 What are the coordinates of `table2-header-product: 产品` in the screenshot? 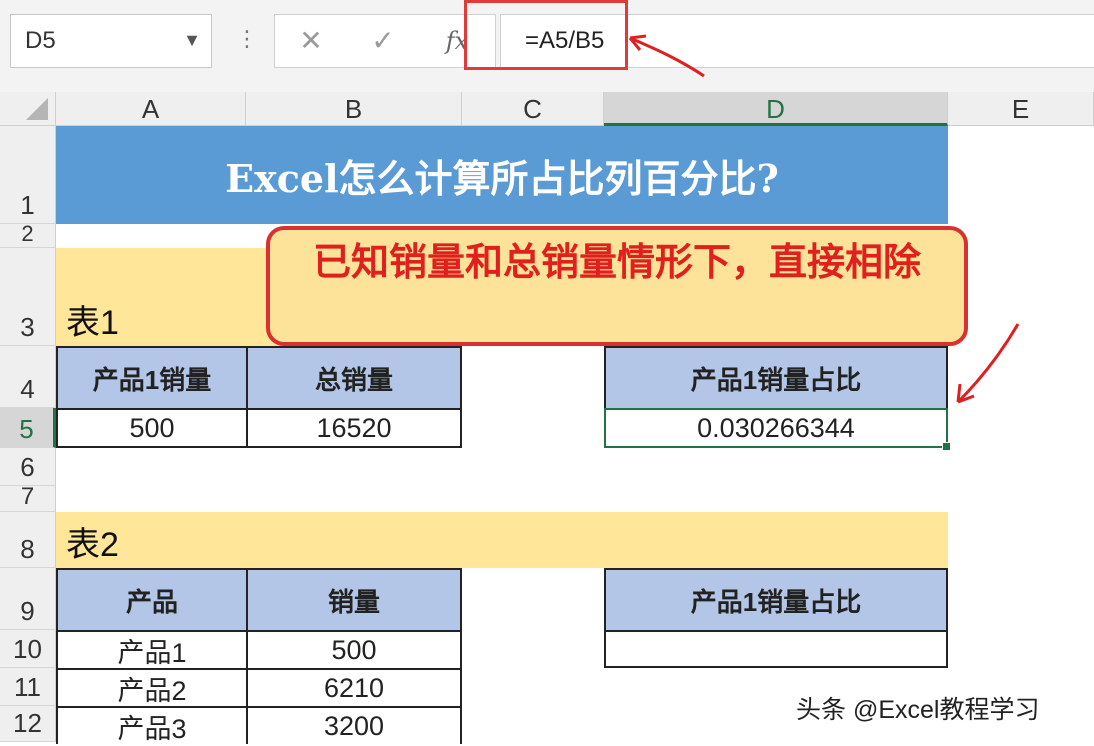 It's located at (152, 600).